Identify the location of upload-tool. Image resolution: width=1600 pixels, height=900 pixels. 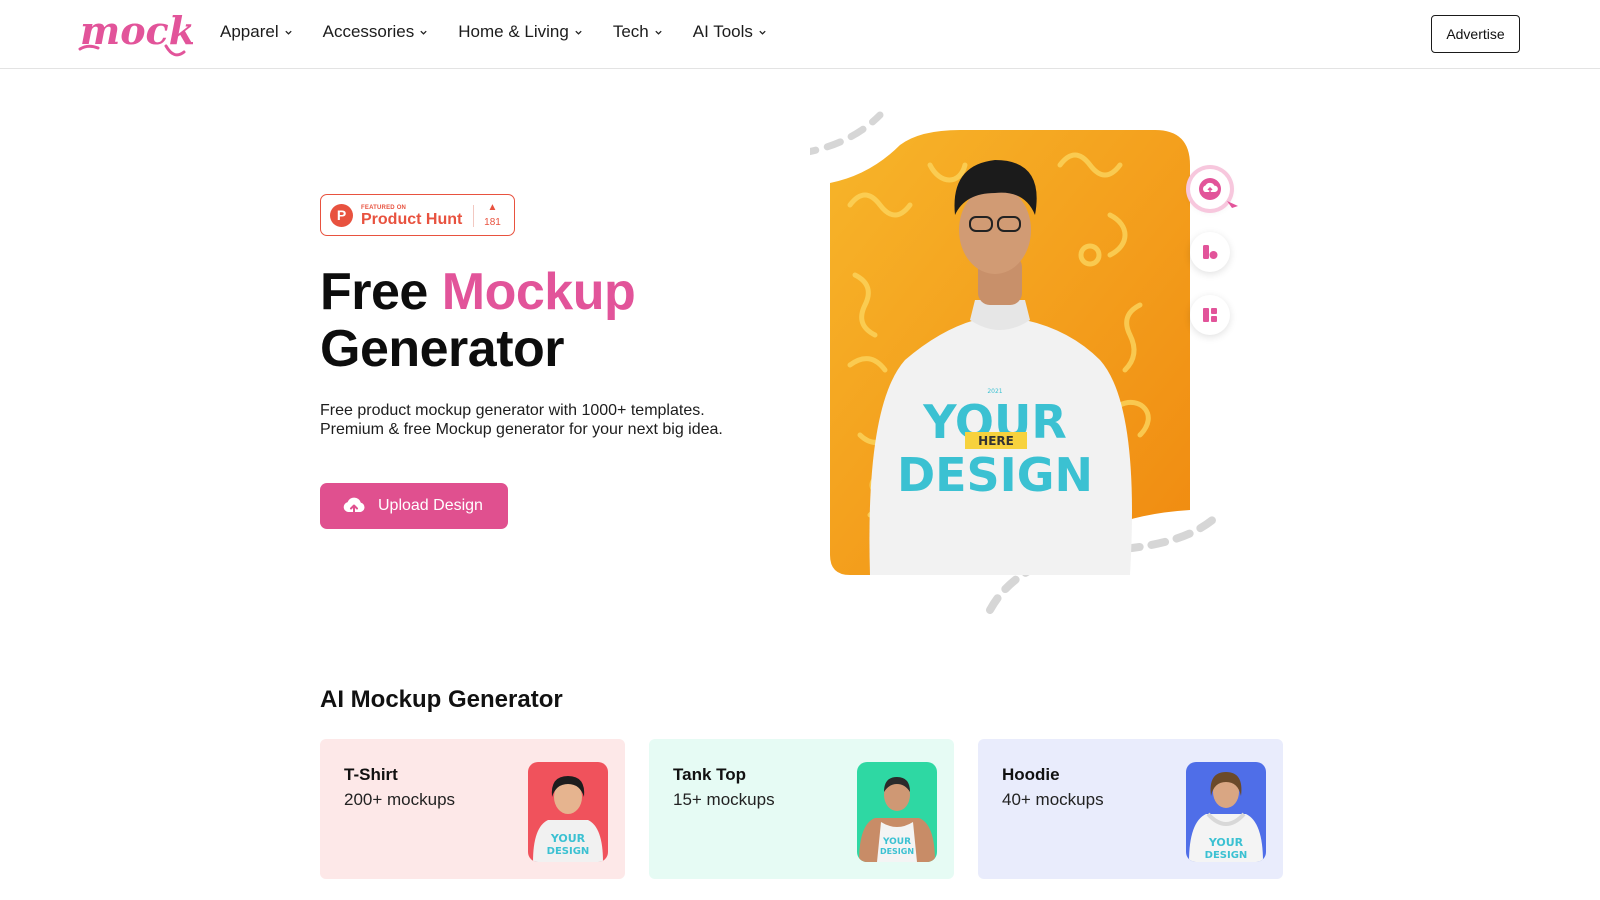
(1210, 189).